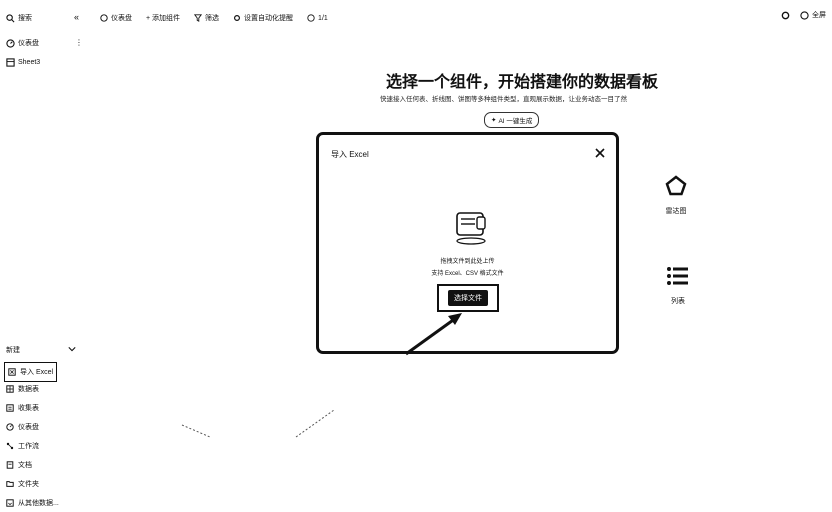 Image resolution: width=832 pixels, height=512 pixels. I want to click on new-item-label: 收集表, so click(28, 408).